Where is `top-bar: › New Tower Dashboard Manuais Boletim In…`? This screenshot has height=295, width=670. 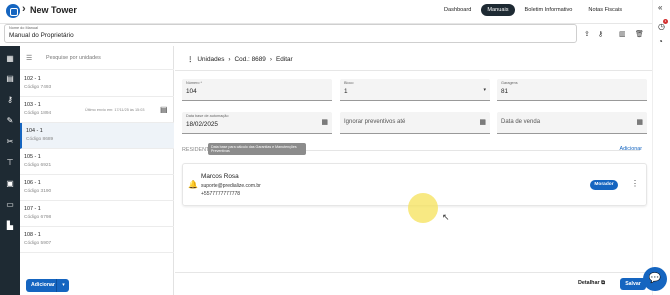
top-bar: › New Tower Dashboard Manuais Boletim In… is located at coordinates (335, 12).